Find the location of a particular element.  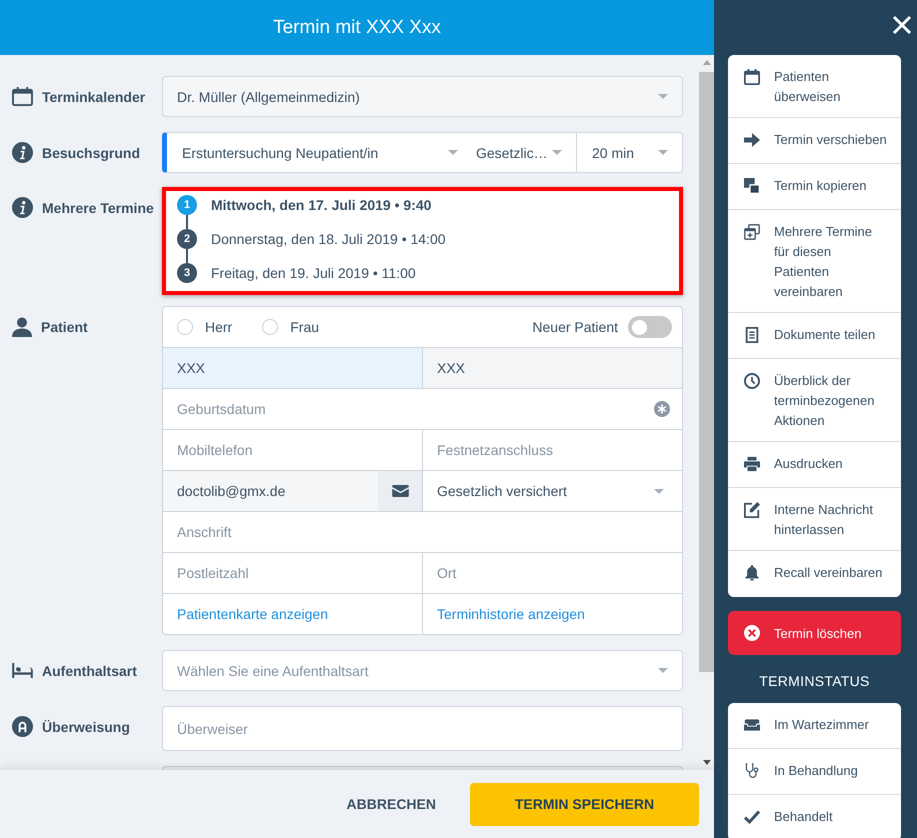

printer-icon is located at coordinates (752, 464).